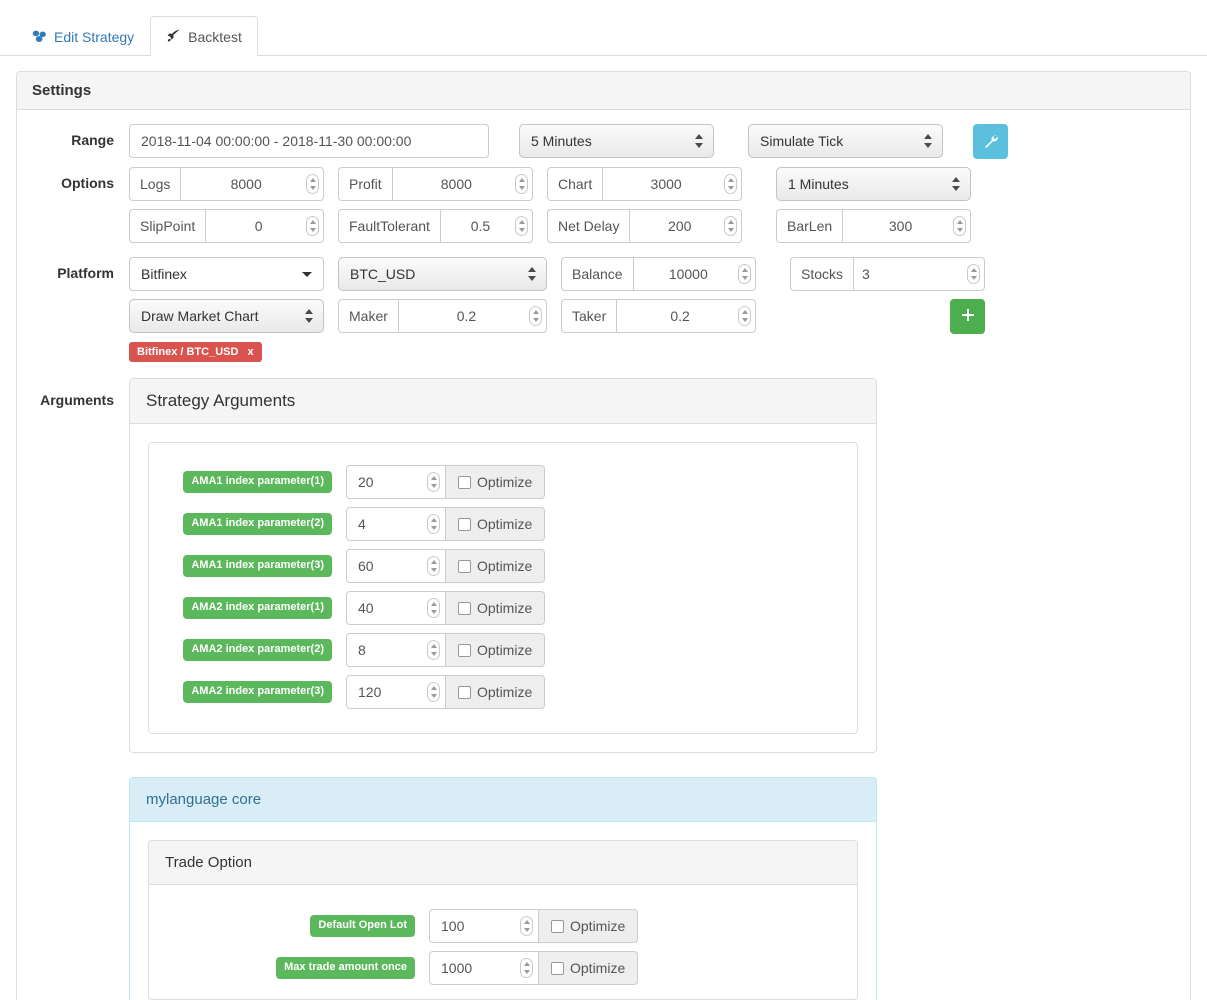  Describe the element at coordinates (597, 274) in the screenshot. I see `balance-label: Balance` at that location.